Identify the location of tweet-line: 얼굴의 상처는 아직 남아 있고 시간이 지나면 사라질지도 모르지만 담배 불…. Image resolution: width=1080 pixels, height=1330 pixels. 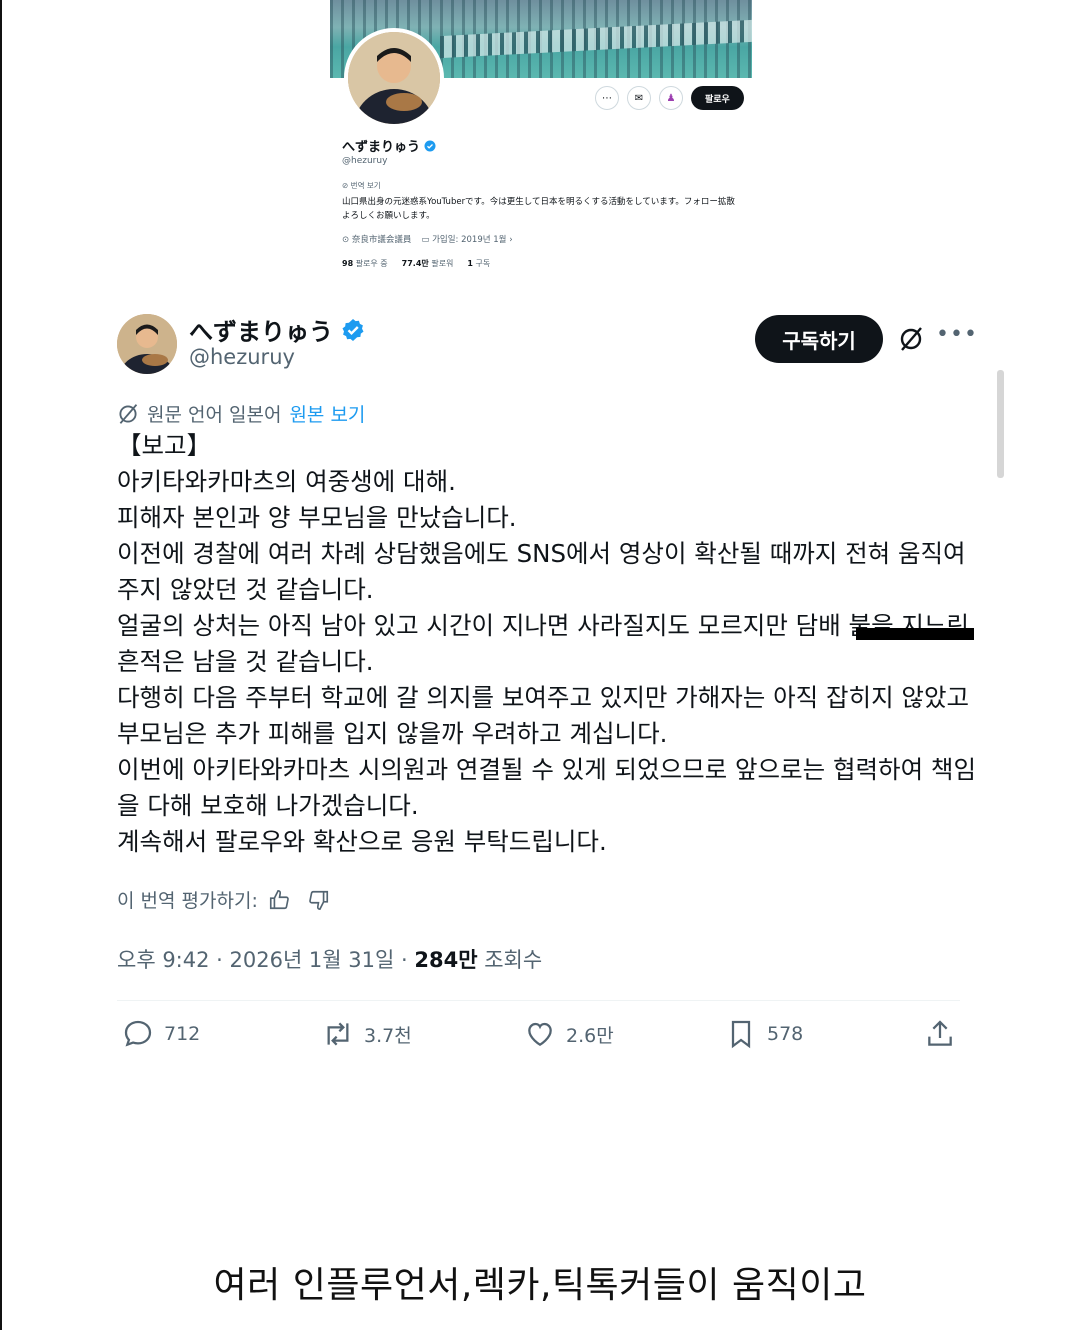
(543, 643).